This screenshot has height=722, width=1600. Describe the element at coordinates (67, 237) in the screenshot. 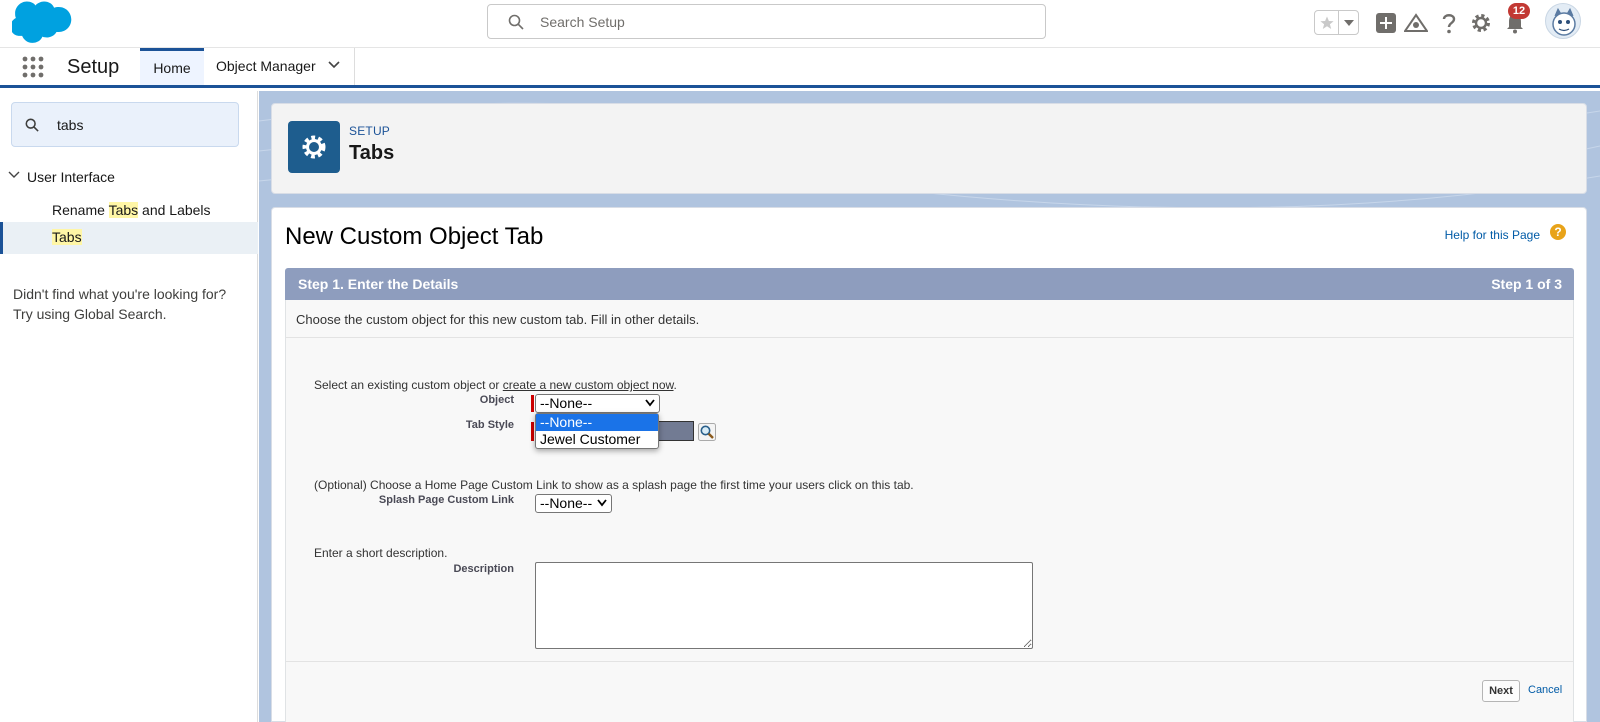

I see `sidebar-item-label: Tabs` at that location.